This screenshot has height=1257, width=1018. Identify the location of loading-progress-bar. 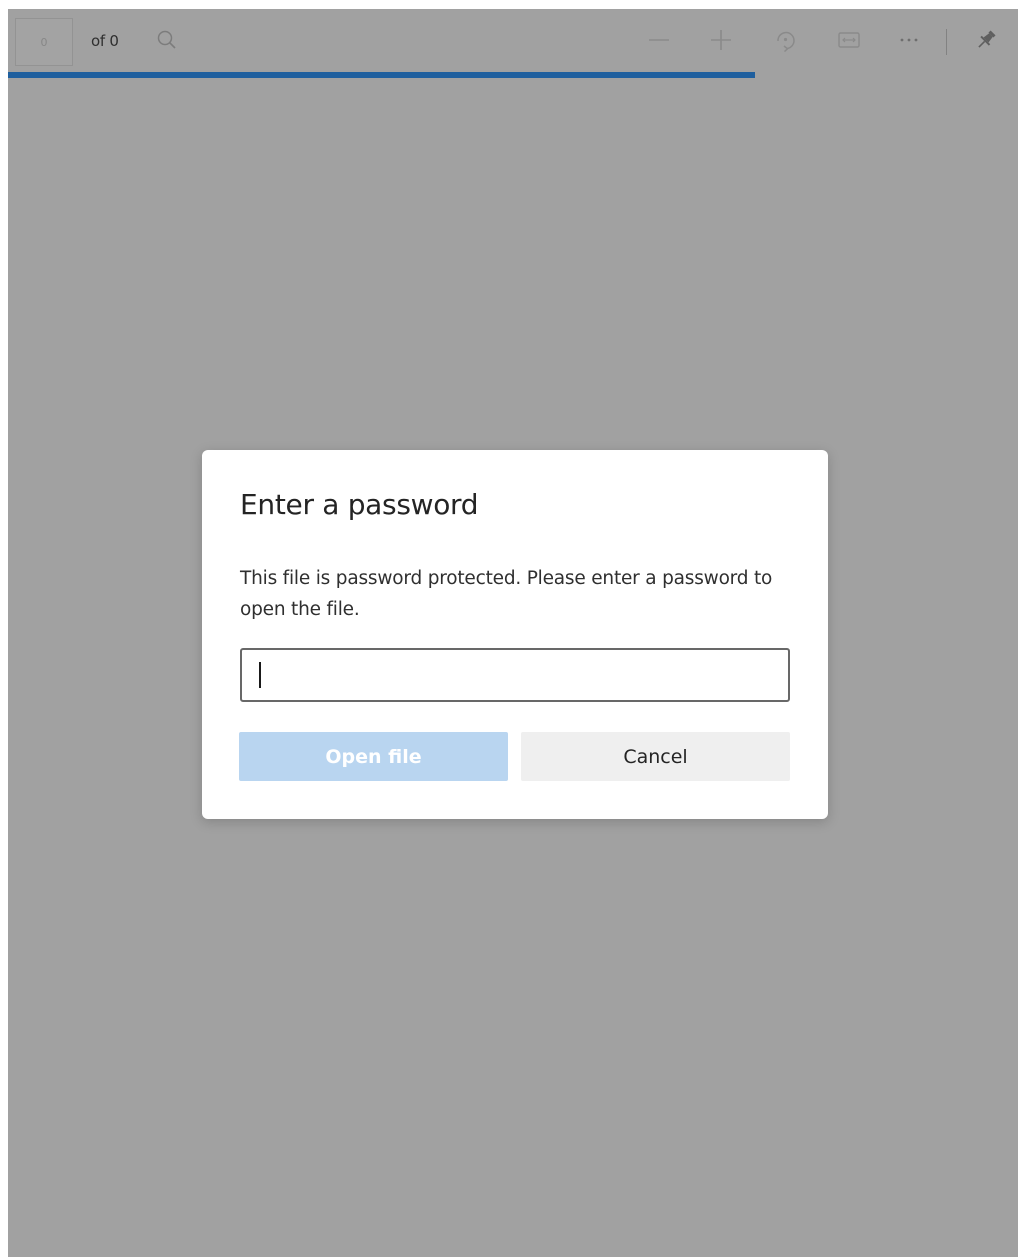
(513, 75).